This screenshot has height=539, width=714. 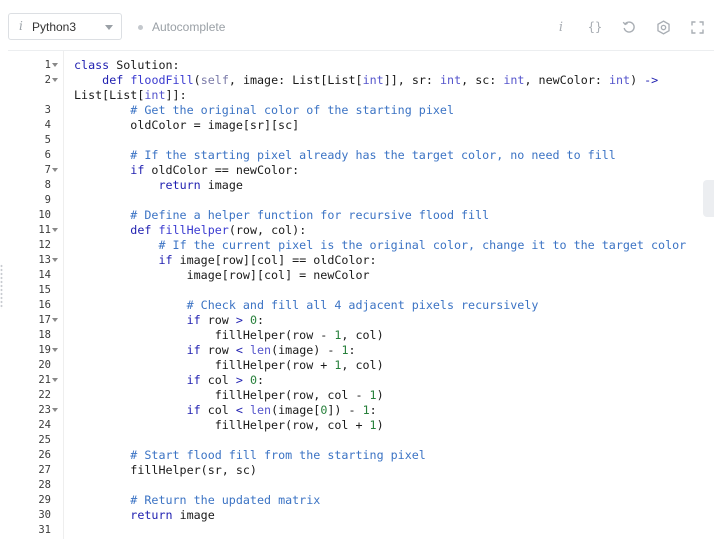 I want to click on code-line: fillHelper(row, col + 1), so click(x=229, y=425).